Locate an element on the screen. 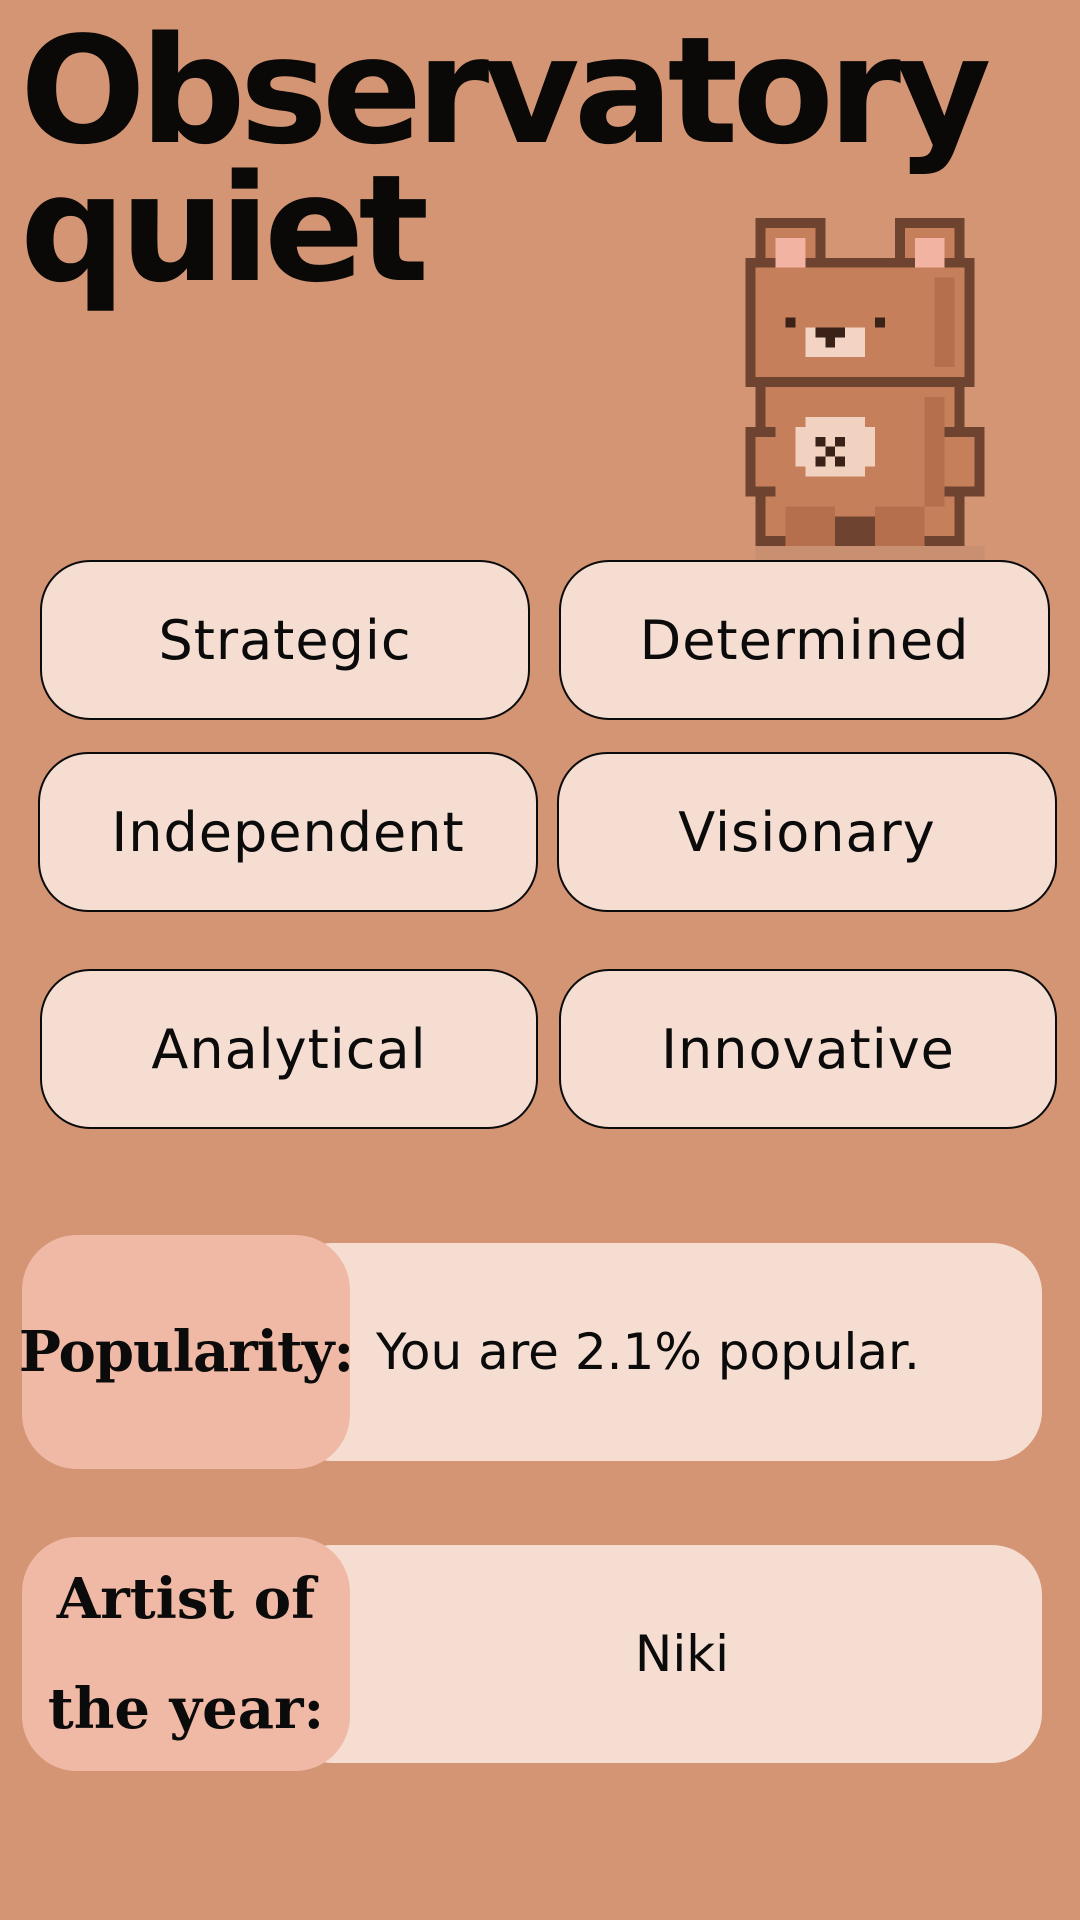 Image resolution: width=1080 pixels, height=1920 pixels. trait-label: Strategic is located at coordinates (285, 640).